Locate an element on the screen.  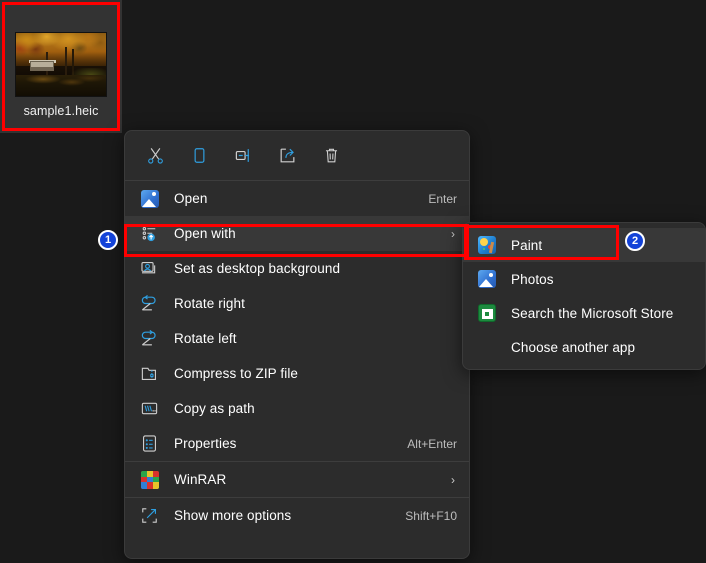
context-menu-toolbar is located at coordinates (297, 155).